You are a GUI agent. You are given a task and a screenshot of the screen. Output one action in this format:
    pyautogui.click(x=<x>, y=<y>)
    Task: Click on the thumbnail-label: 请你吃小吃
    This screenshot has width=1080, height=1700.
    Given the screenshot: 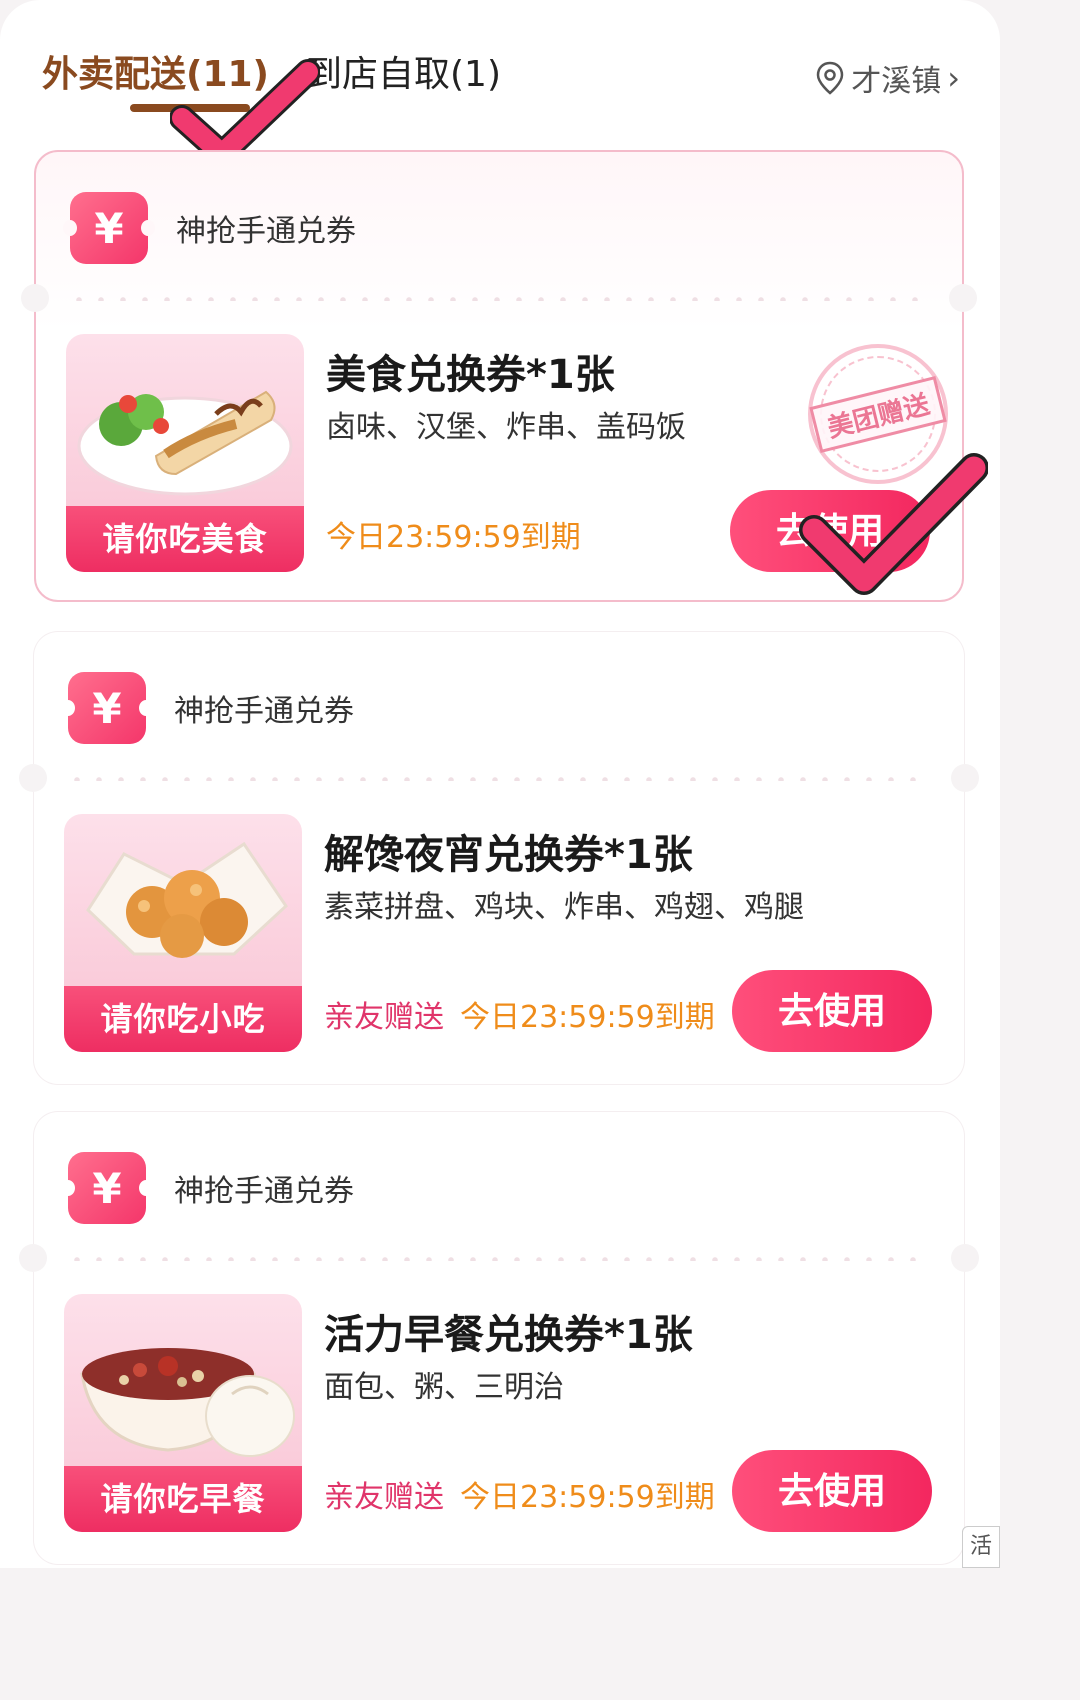 What is the action you would take?
    pyautogui.click(x=183, y=1019)
    